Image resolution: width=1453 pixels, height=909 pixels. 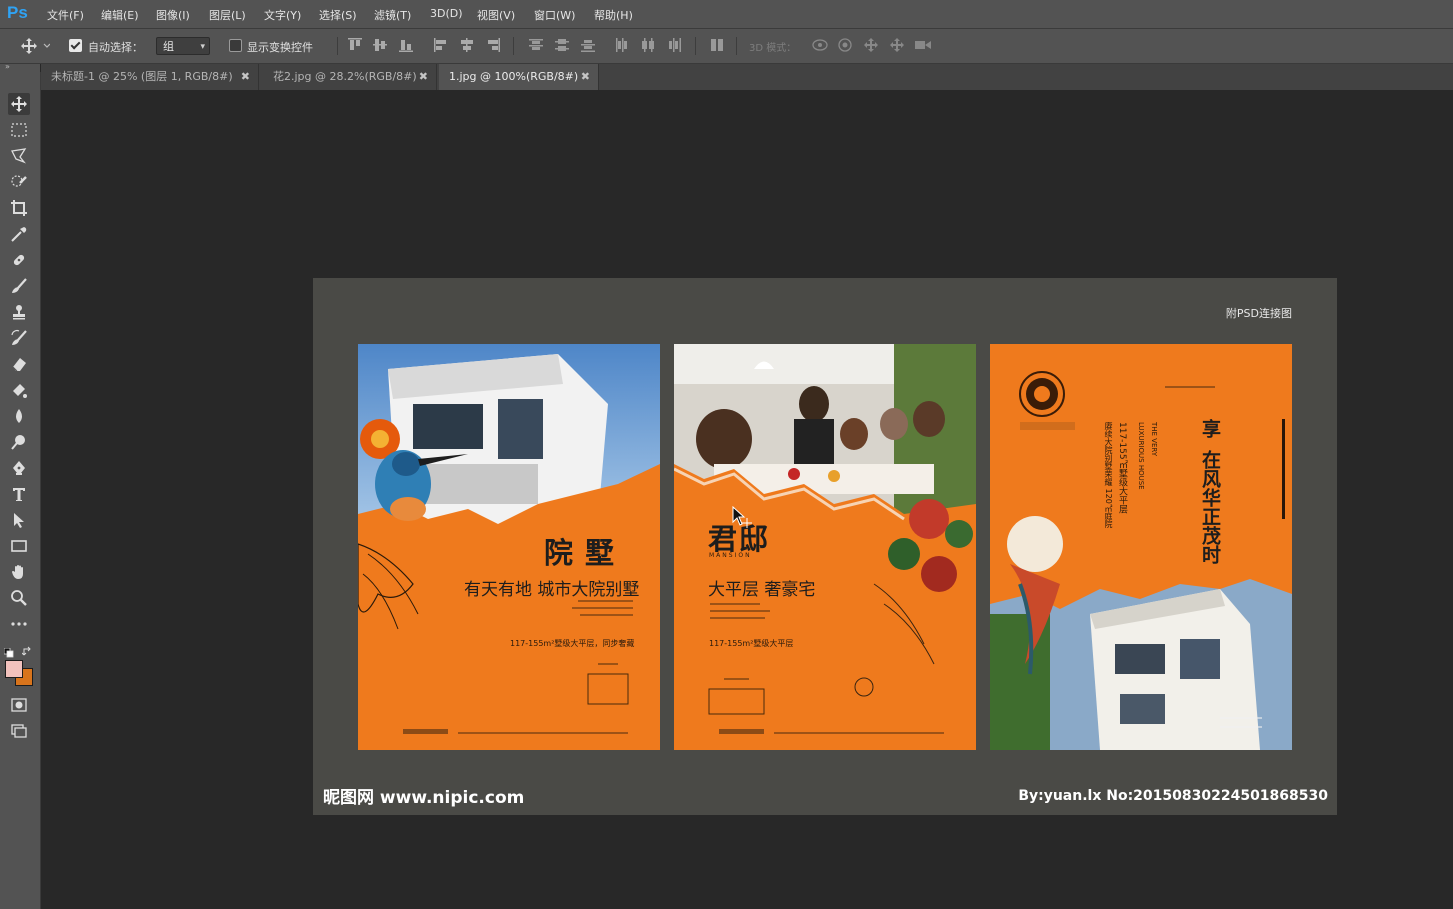 I want to click on menu-layer: 图层(L), so click(x=227, y=15).